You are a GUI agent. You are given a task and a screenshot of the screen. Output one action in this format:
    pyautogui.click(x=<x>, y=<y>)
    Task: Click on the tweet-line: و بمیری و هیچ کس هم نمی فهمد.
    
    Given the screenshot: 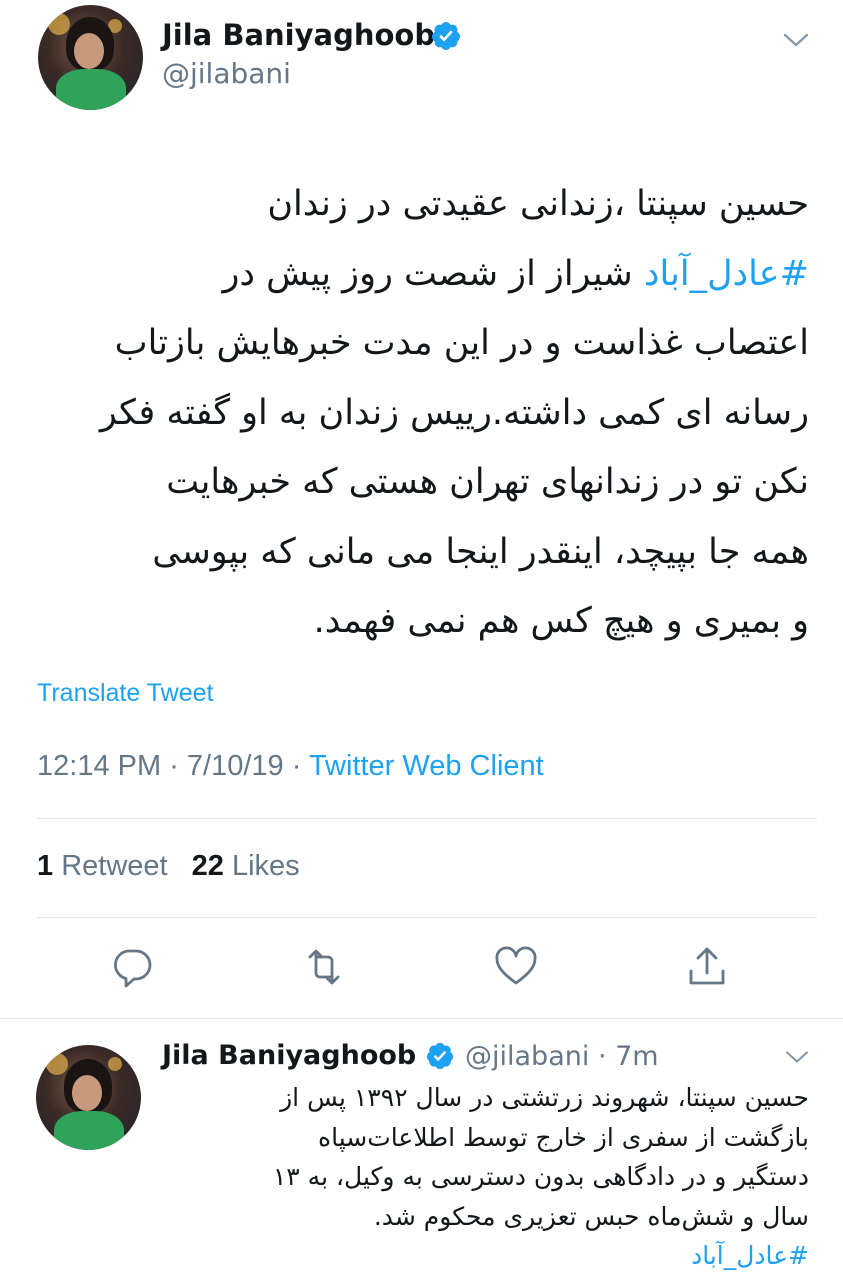 What is the action you would take?
    pyautogui.click(x=414, y=622)
    